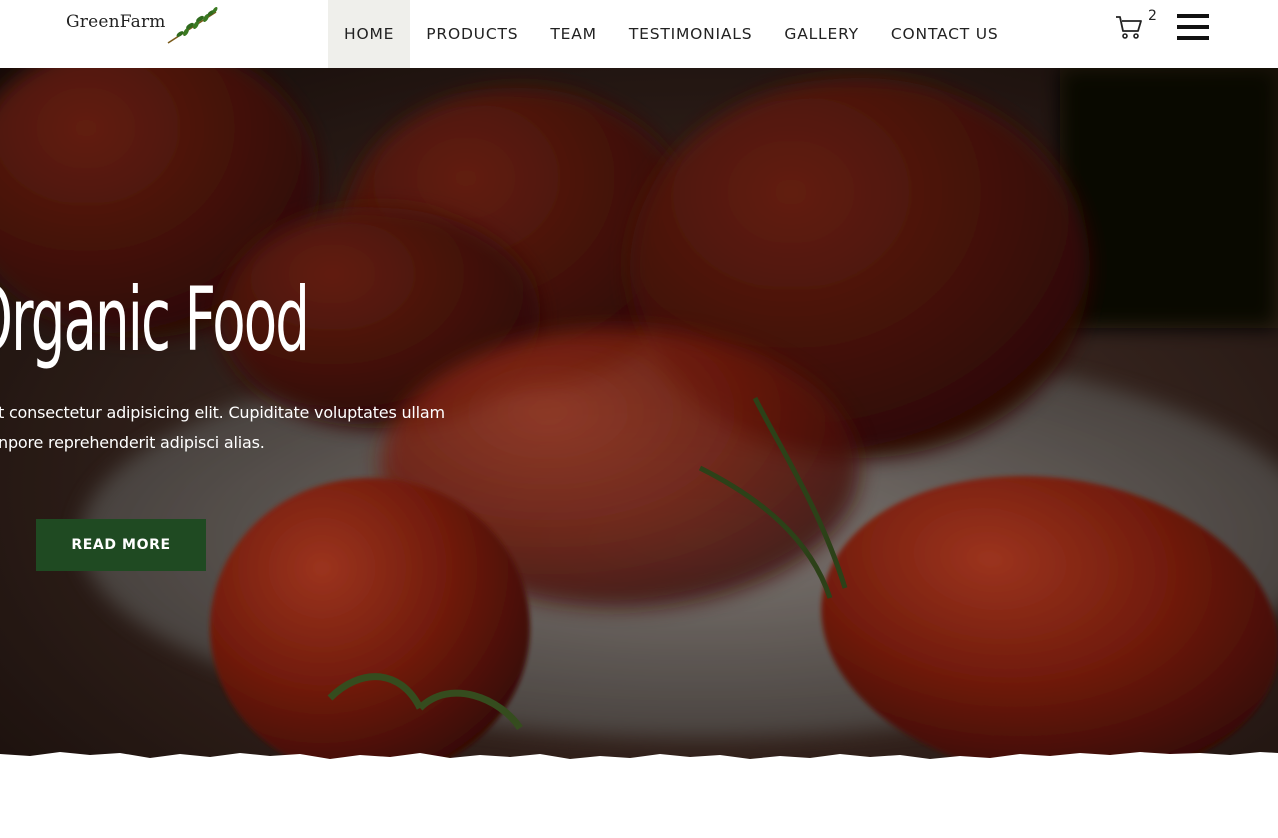 Image resolution: width=1278 pixels, height=838 pixels. I want to click on cart-icon, so click(1129, 27).